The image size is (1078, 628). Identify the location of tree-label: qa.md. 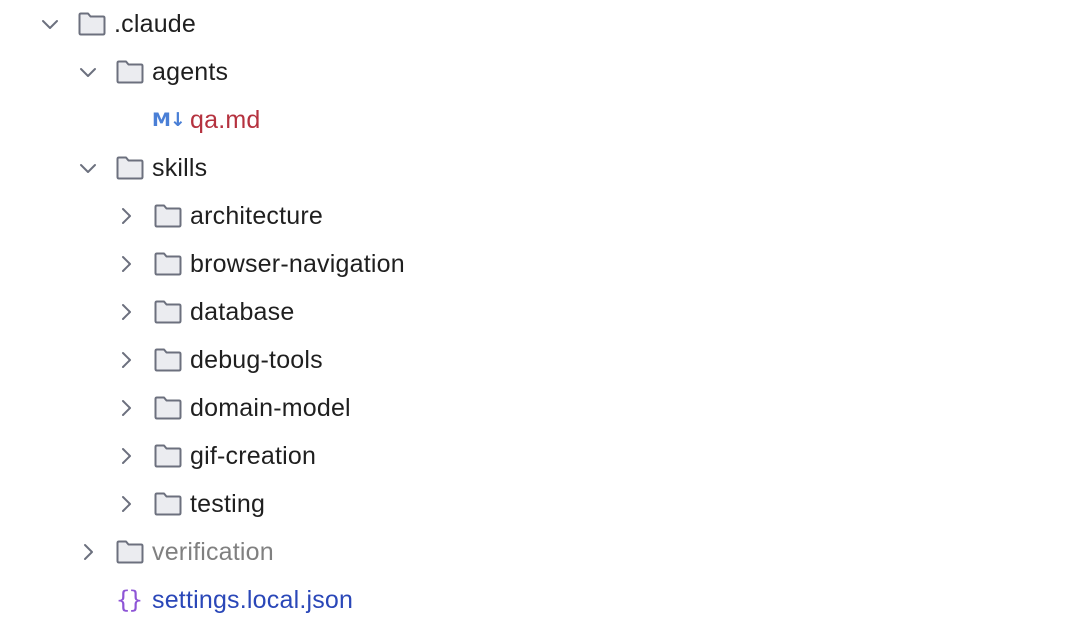
(225, 120).